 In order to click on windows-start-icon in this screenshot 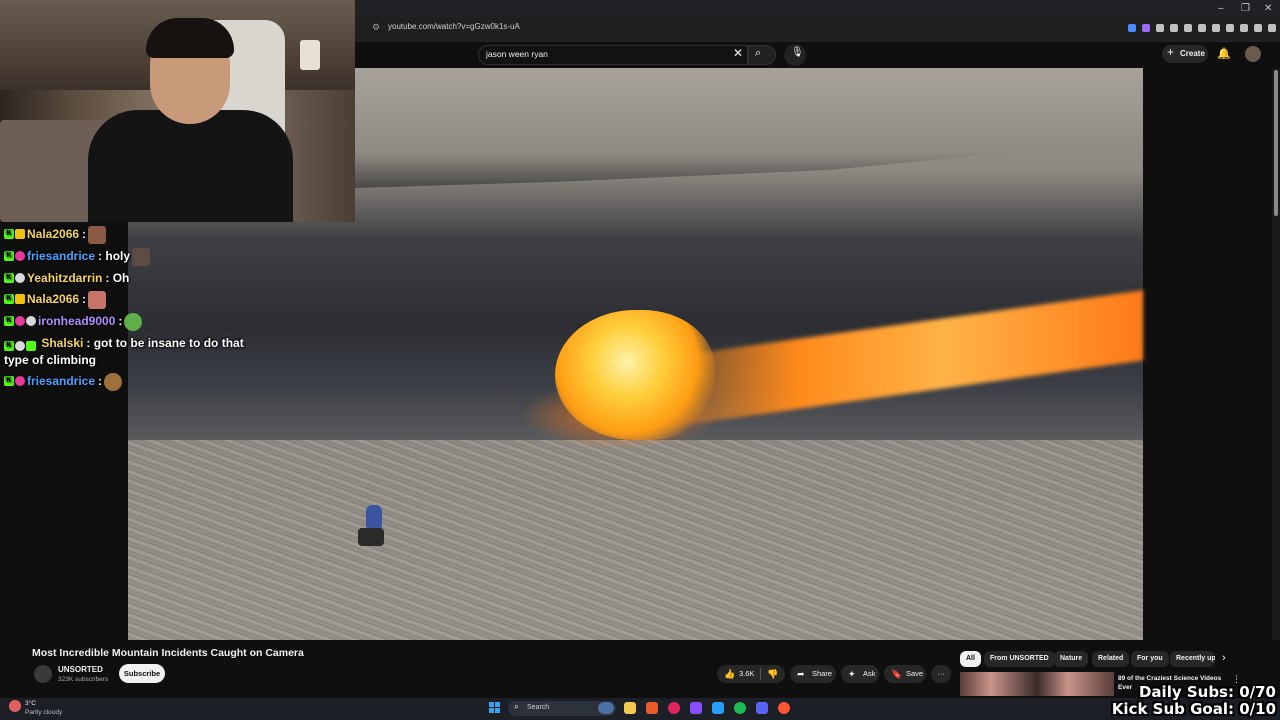, I will do `click(495, 708)`.